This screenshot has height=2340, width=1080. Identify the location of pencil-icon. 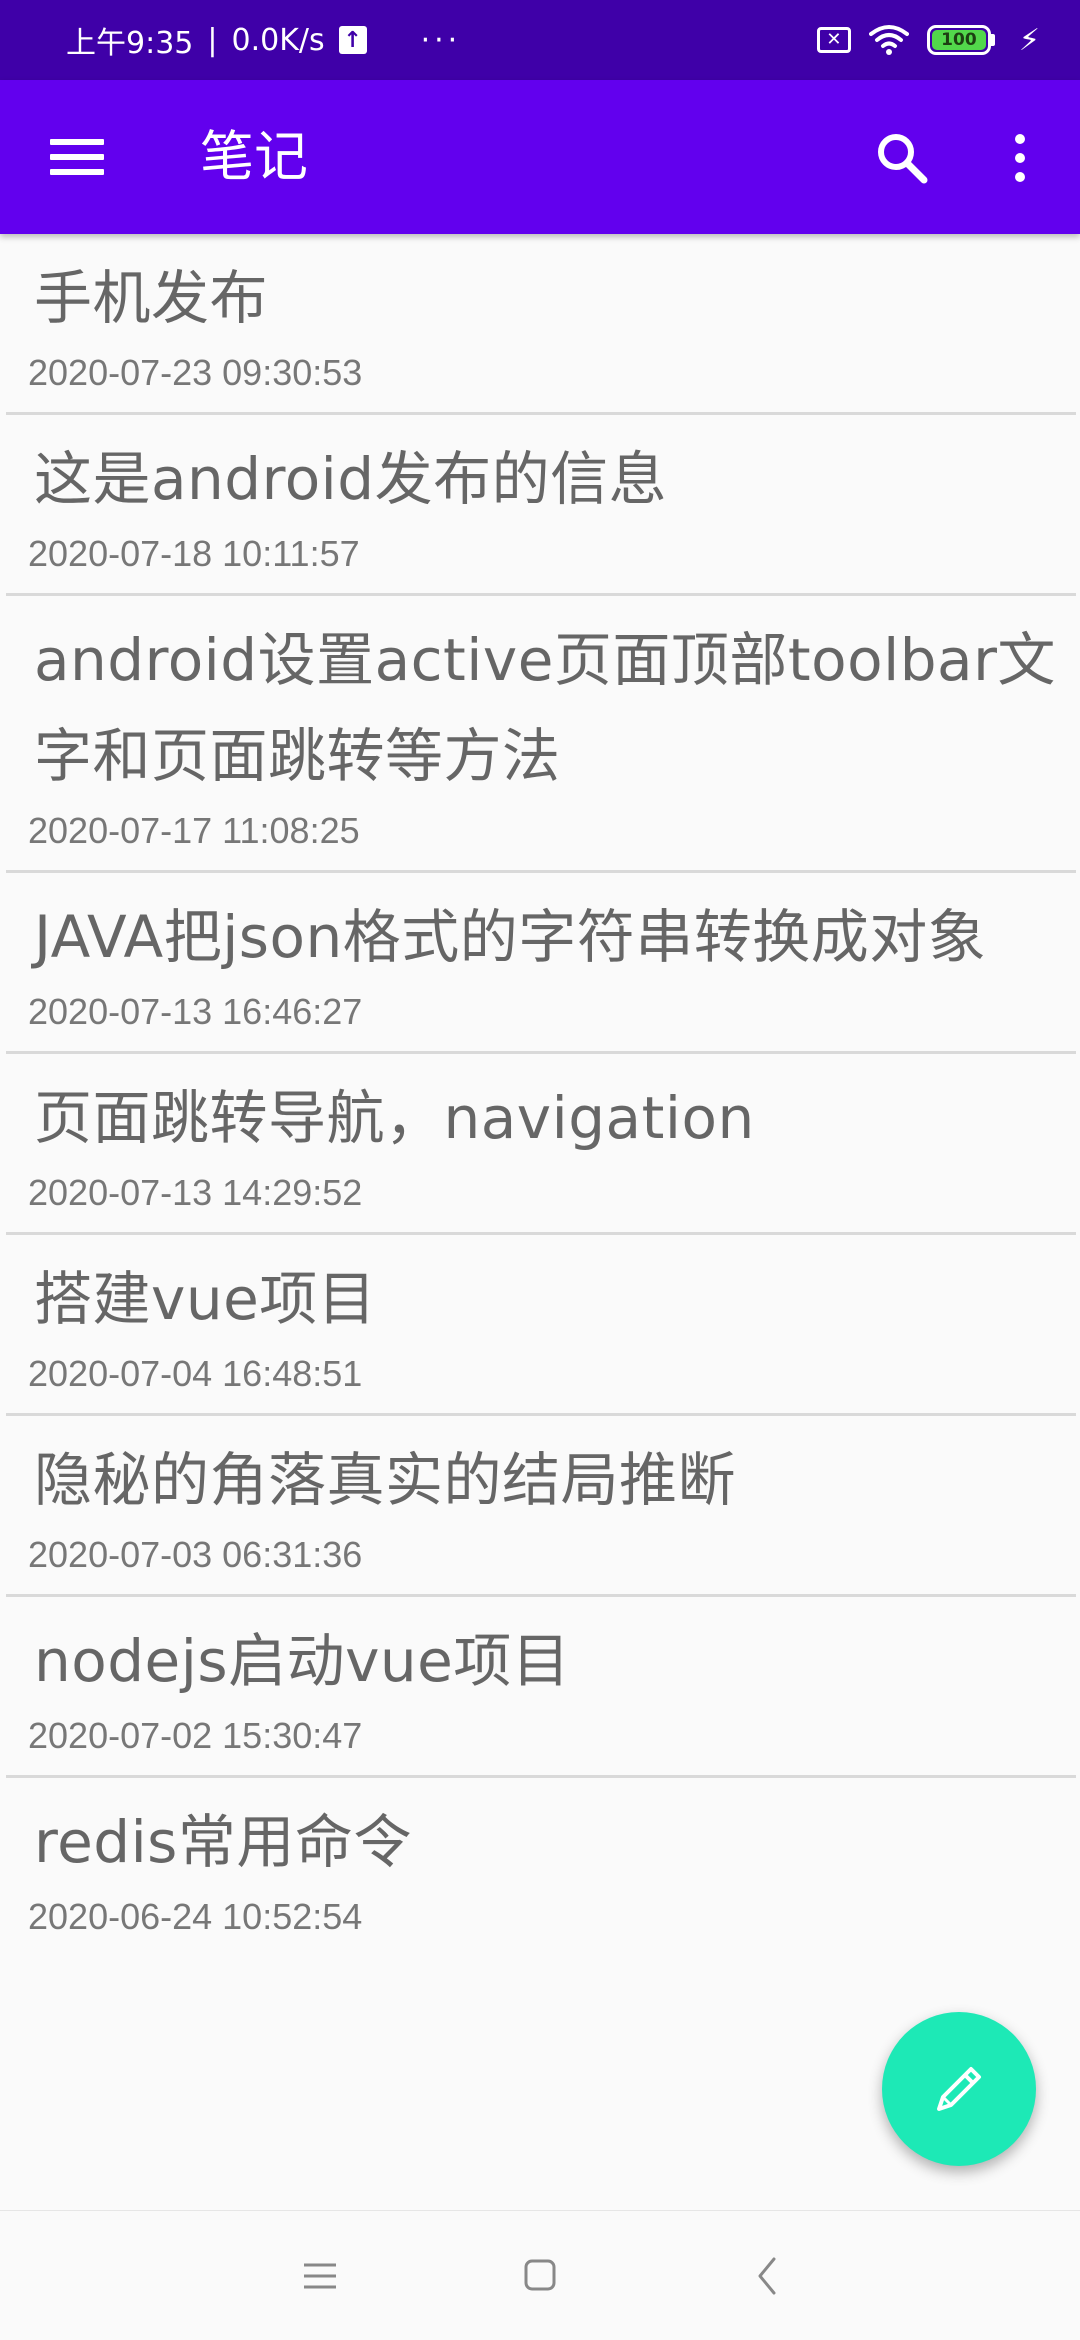
(959, 2089).